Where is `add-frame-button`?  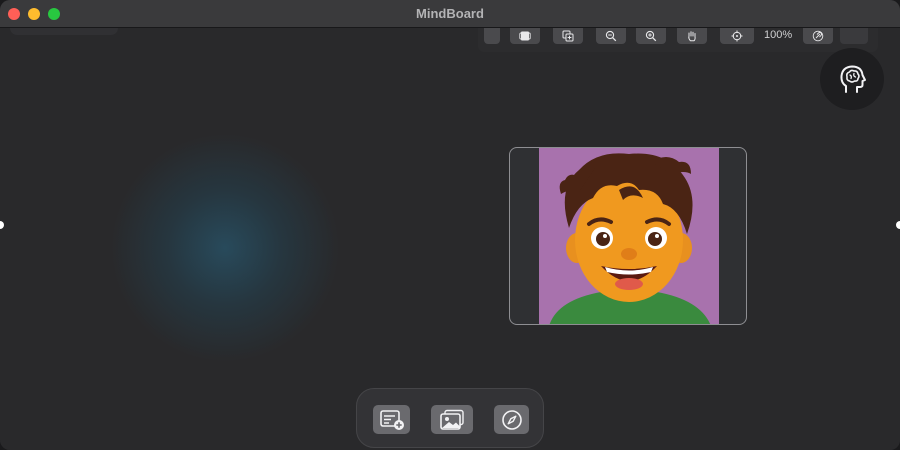 add-frame-button is located at coordinates (568, 36).